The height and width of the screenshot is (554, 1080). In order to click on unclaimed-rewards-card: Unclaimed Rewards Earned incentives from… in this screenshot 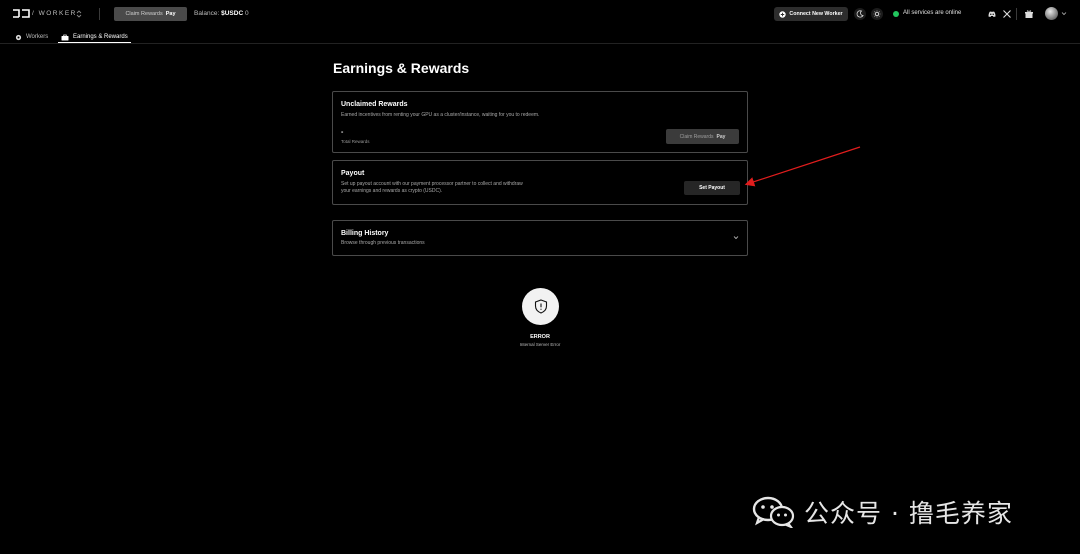, I will do `click(540, 122)`.